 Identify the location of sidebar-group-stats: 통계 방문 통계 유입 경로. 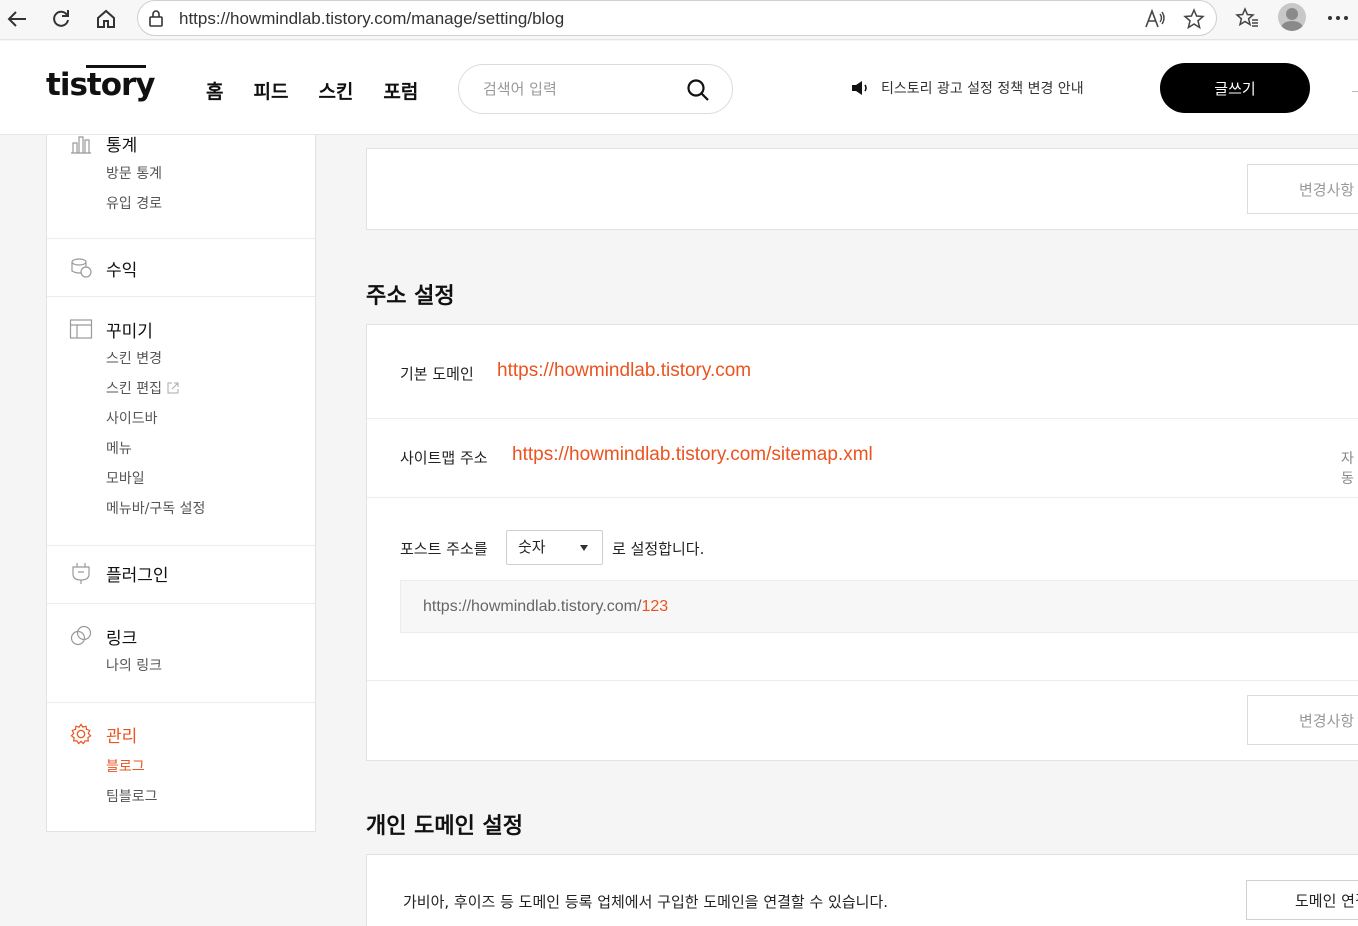
(181, 186).